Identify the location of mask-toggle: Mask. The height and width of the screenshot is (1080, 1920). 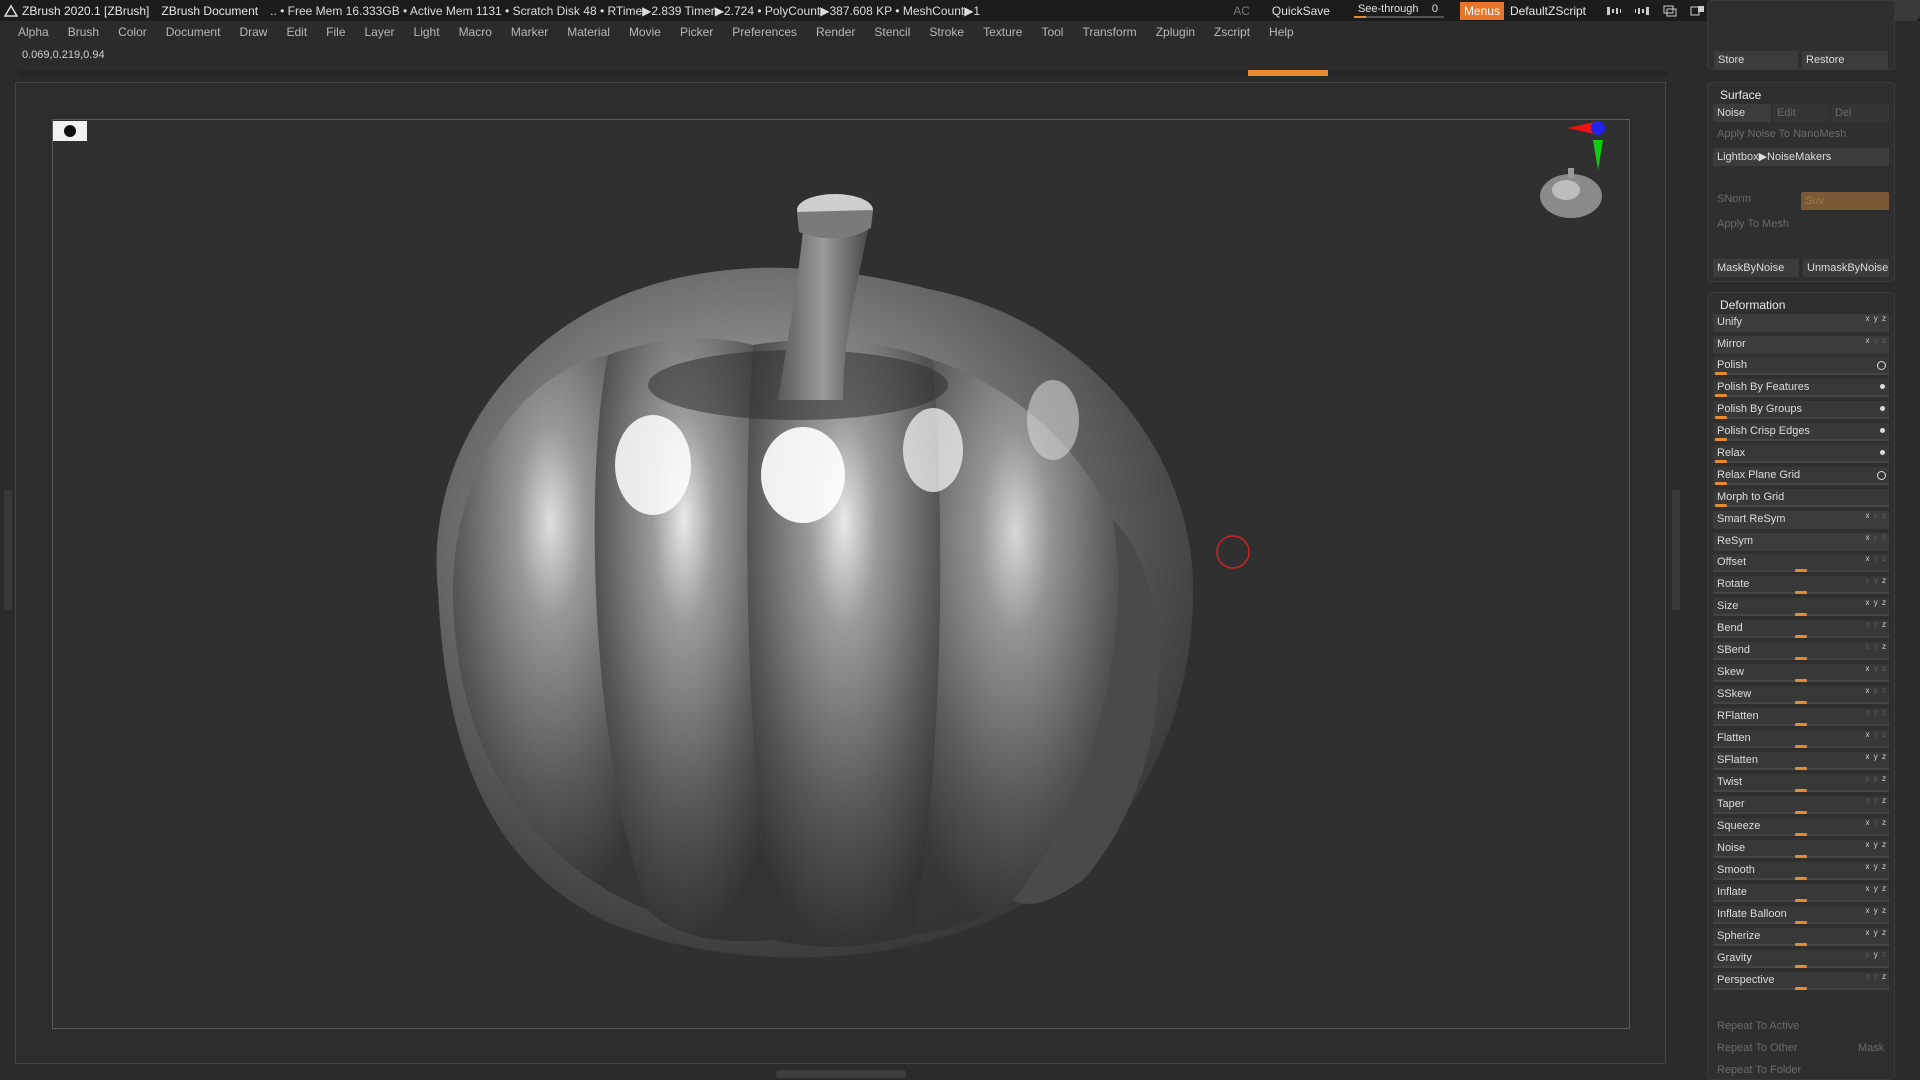
(1871, 1048).